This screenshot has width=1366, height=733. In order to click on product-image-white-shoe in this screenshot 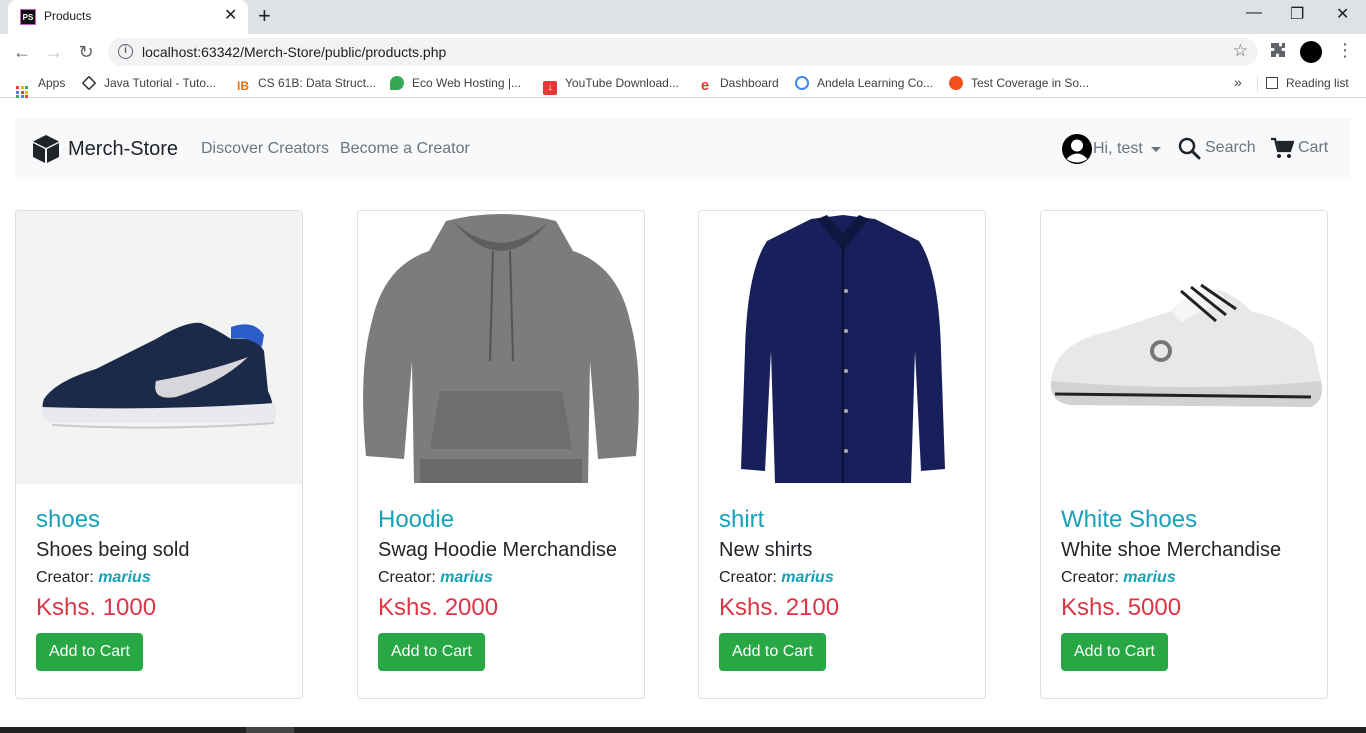, I will do `click(1184, 347)`.